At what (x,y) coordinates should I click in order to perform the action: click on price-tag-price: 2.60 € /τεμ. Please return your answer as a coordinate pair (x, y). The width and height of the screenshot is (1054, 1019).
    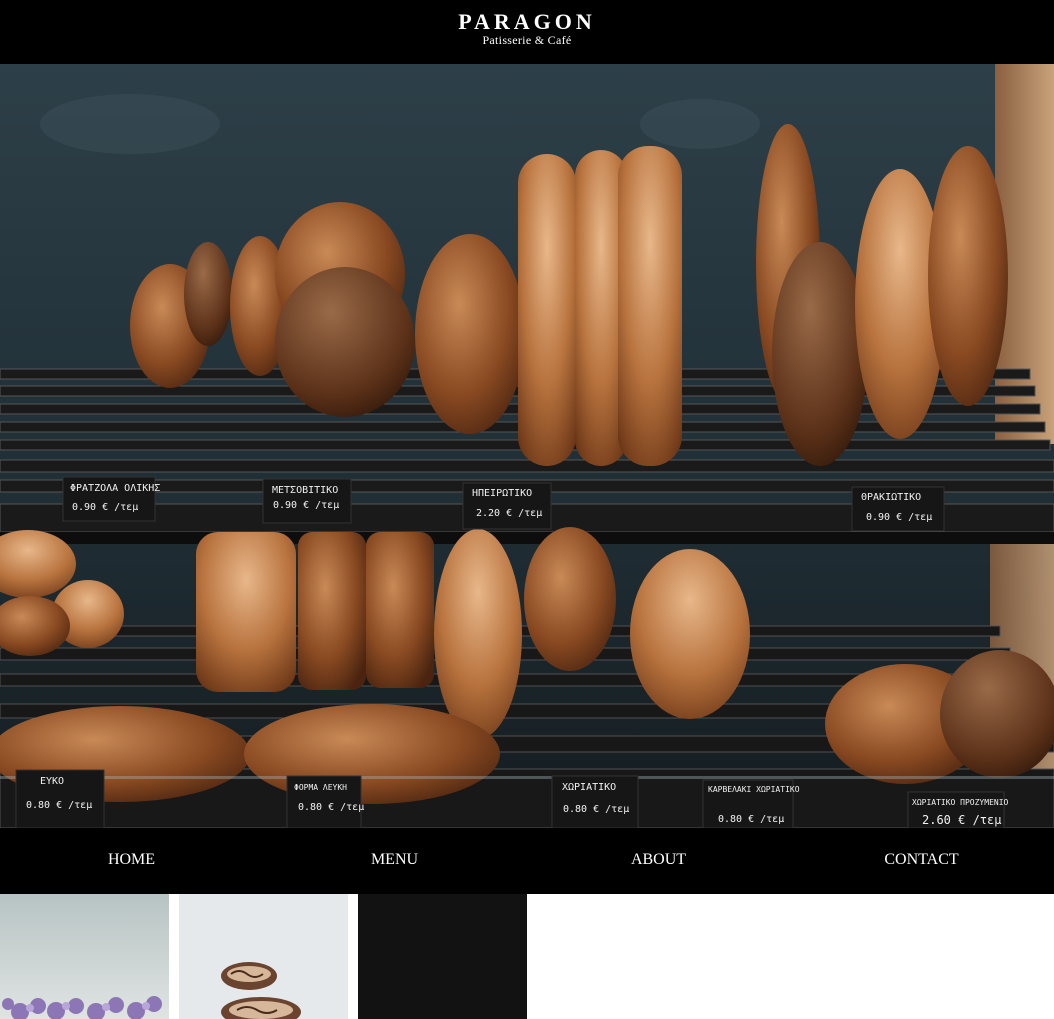
    Looking at the image, I should click on (961, 820).